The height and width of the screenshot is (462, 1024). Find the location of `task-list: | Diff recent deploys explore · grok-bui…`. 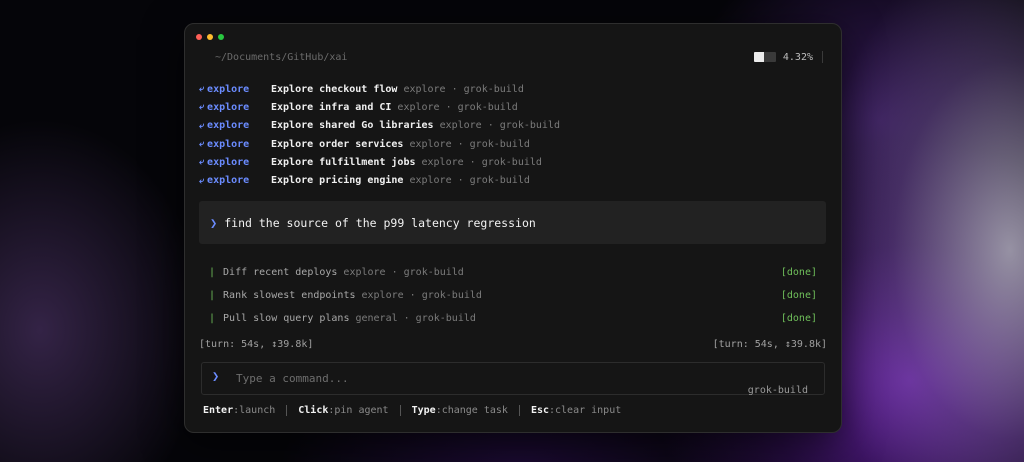

task-list: | Diff recent deploys explore · grok-bui… is located at coordinates (513, 295).